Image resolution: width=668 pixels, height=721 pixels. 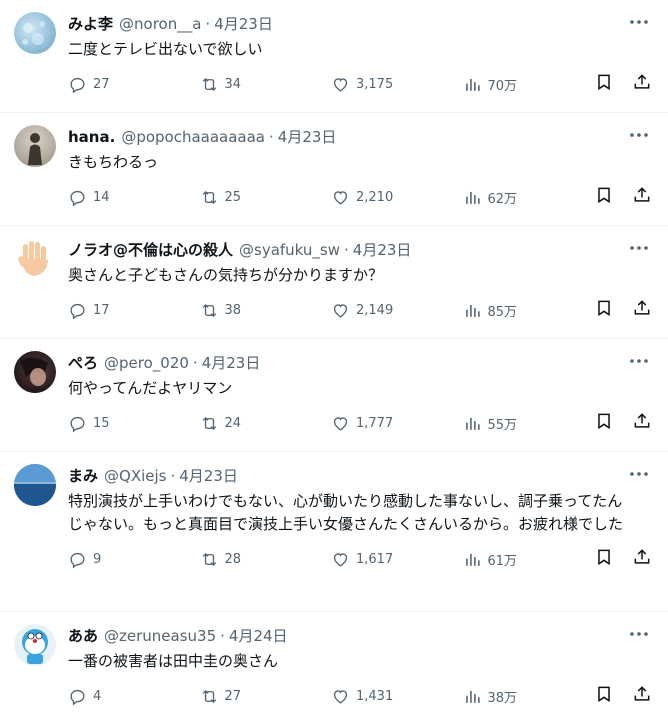 I want to click on display-name: hana., so click(x=91, y=137).